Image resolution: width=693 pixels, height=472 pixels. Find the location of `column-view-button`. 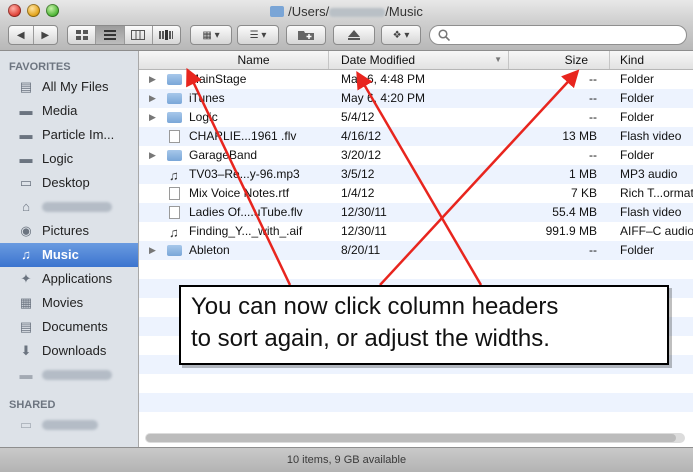

column-view-button is located at coordinates (139, 35).